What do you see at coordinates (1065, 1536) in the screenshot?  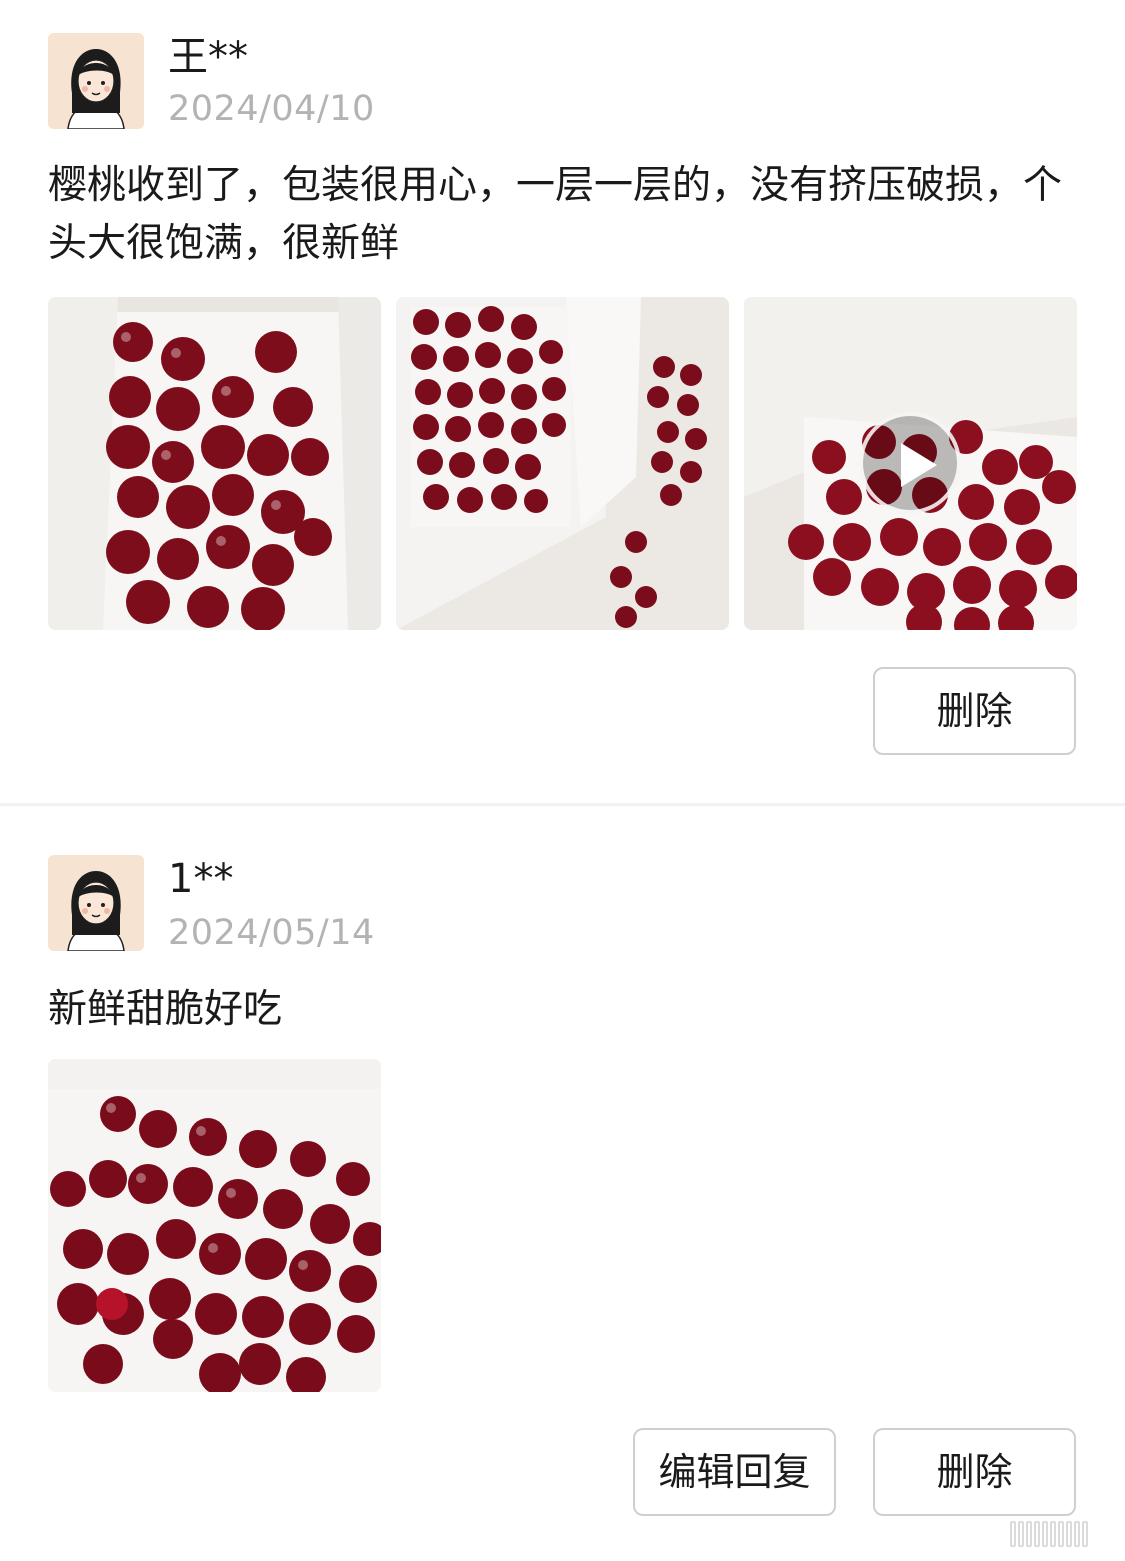 I see `watermark-icon` at bounding box center [1065, 1536].